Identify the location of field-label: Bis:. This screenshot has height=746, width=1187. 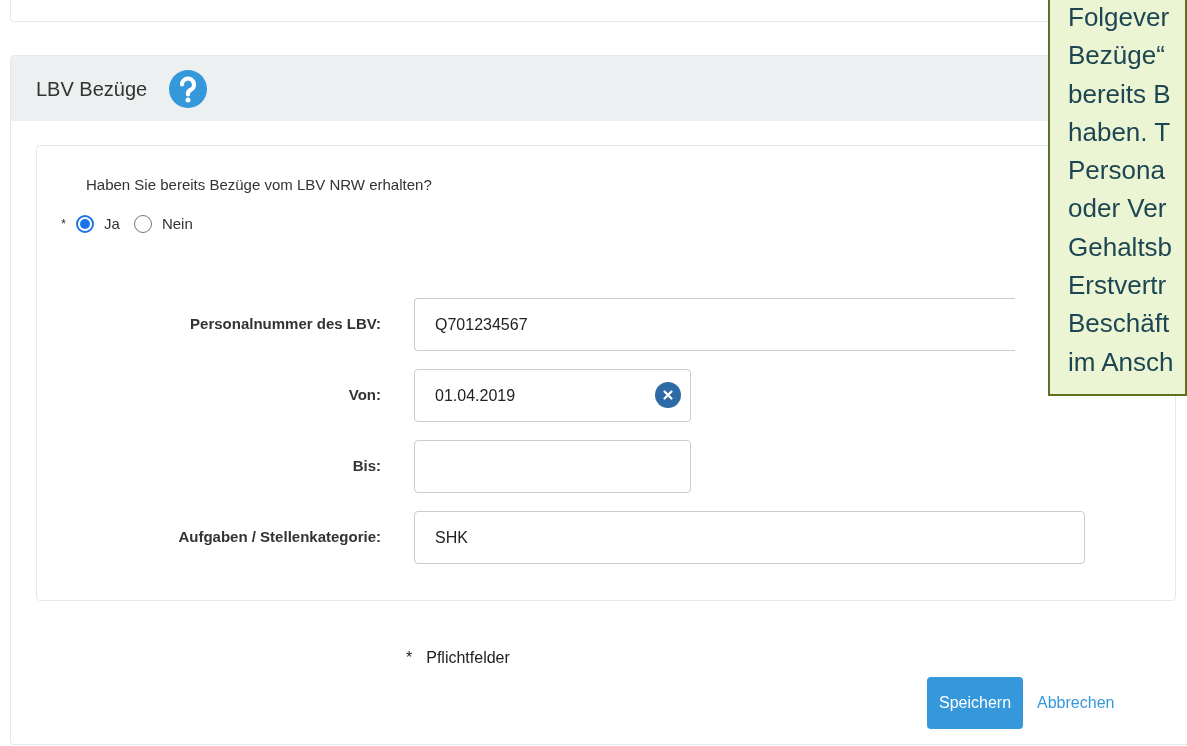
(366, 466).